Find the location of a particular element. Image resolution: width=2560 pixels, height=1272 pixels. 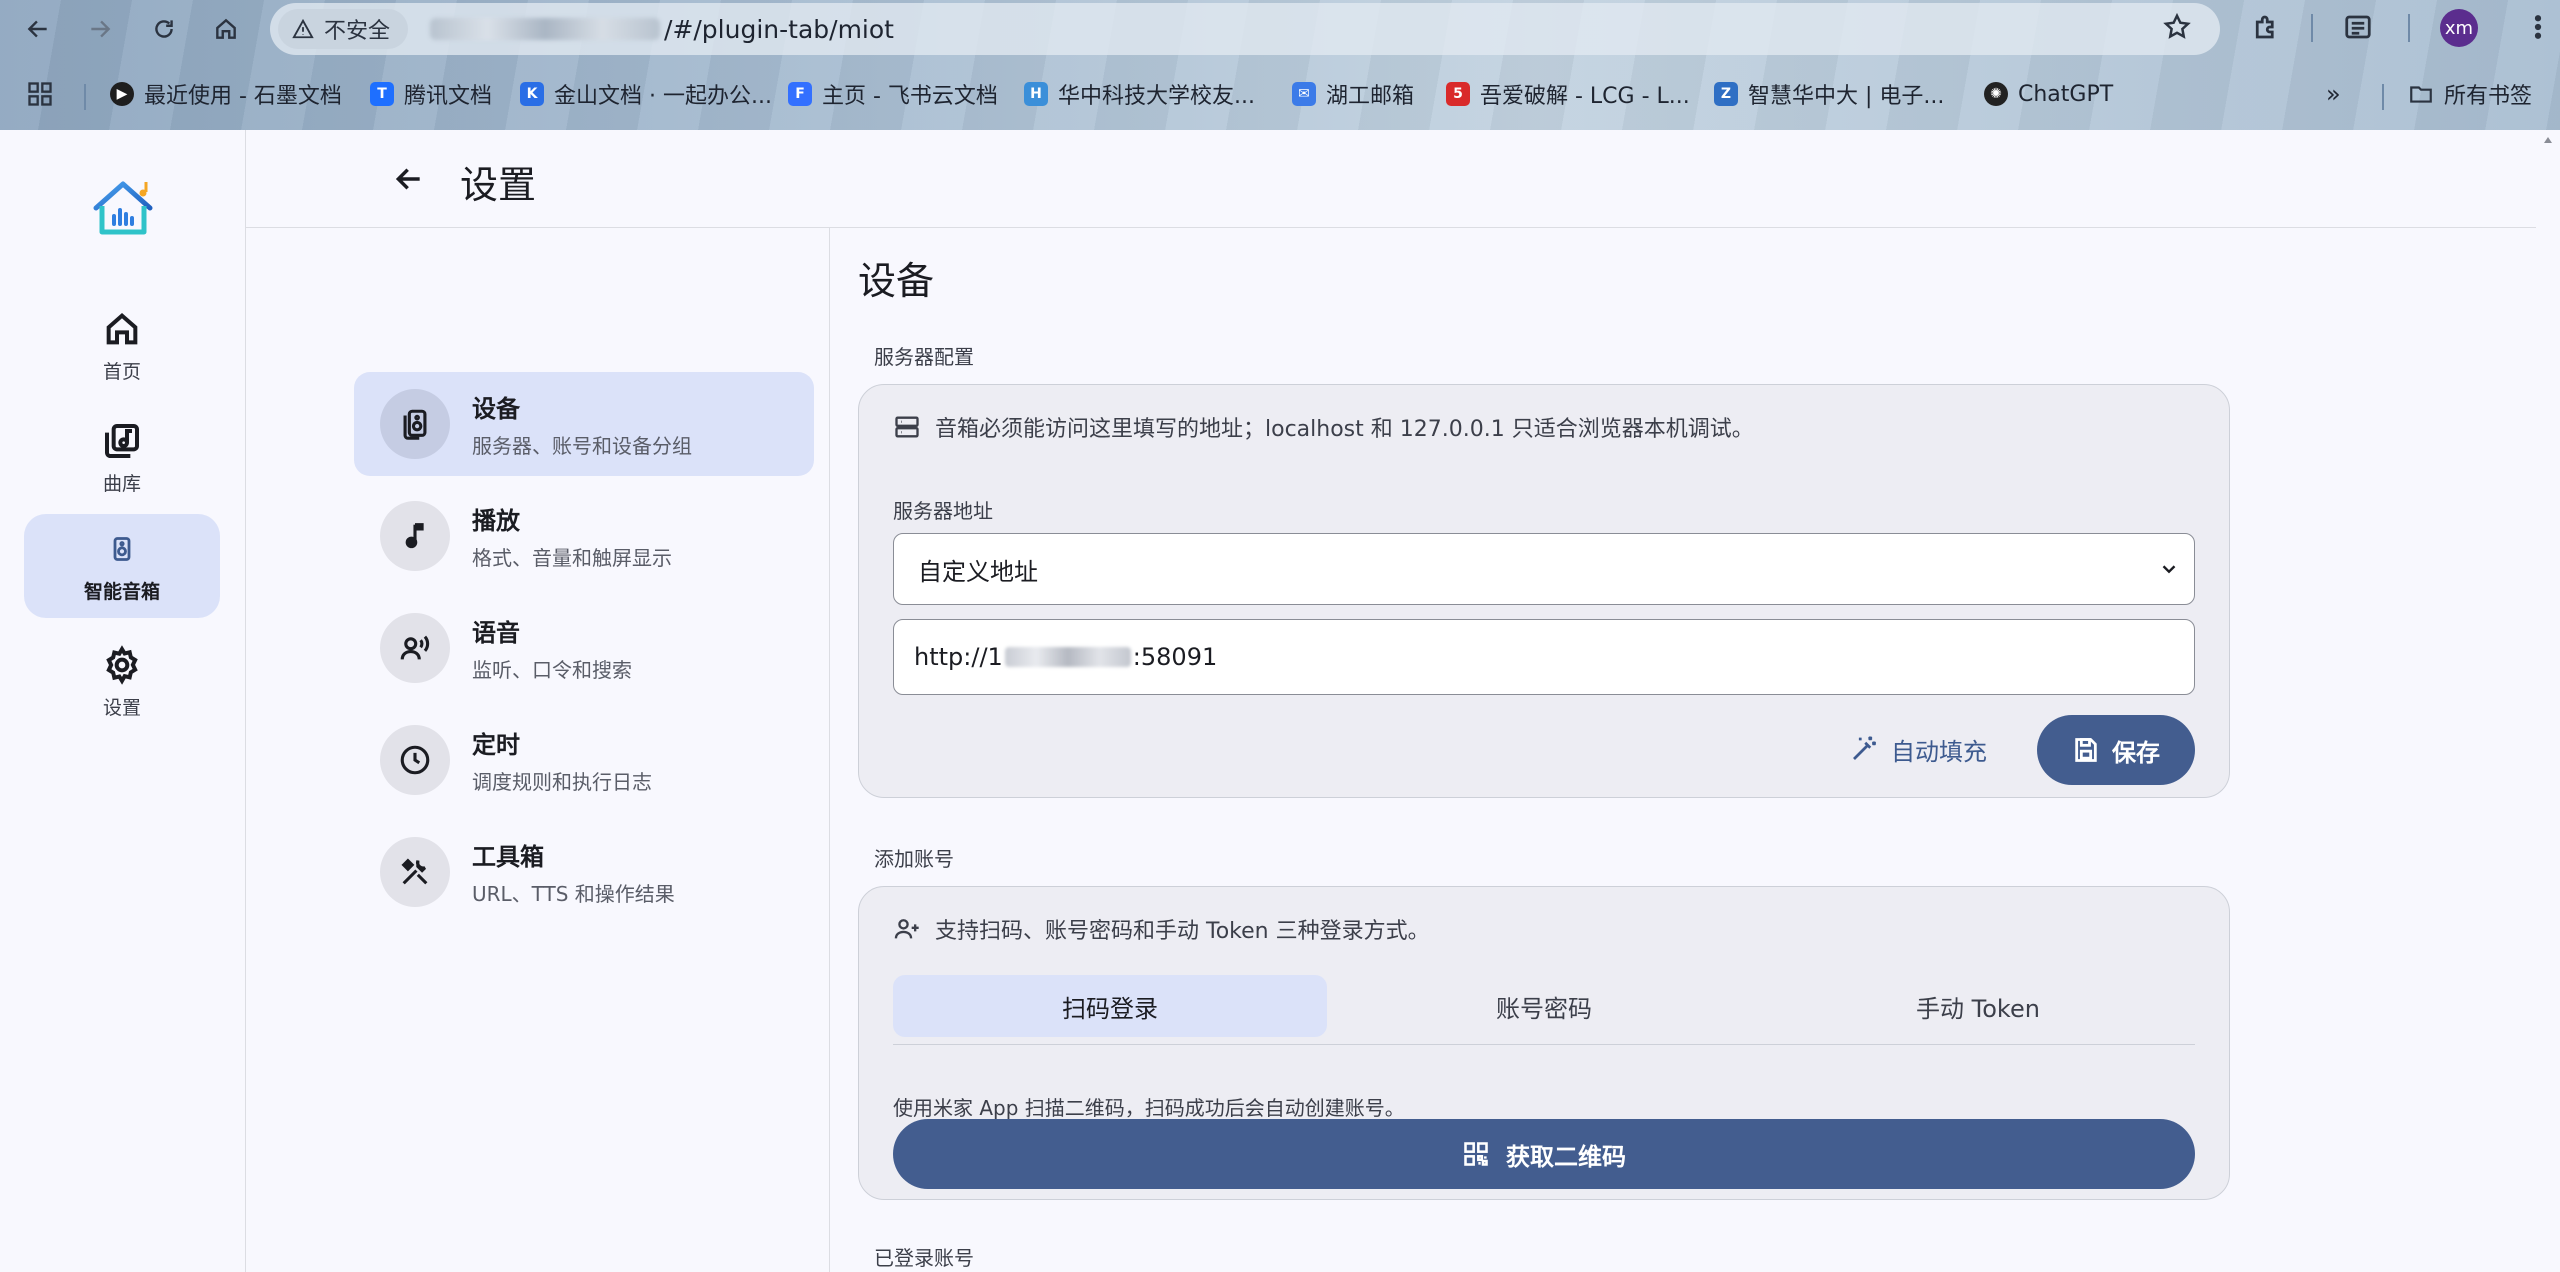

tab-qr-login: 扫码登录 is located at coordinates (1110, 1006).